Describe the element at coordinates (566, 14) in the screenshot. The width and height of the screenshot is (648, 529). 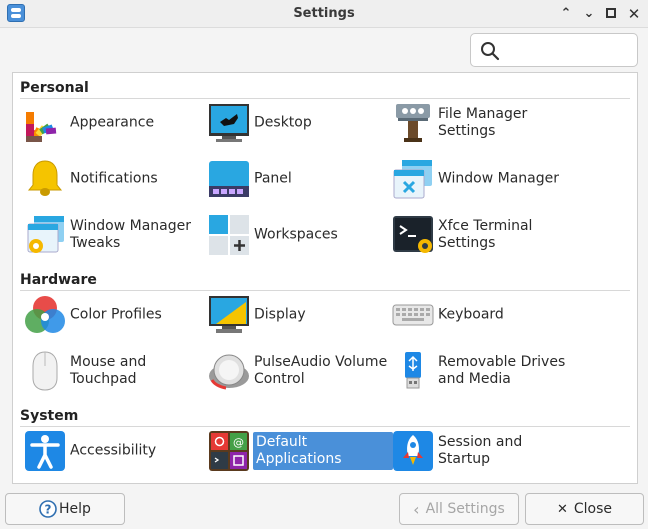
I see `chevron-up-icon: ⌃` at that location.